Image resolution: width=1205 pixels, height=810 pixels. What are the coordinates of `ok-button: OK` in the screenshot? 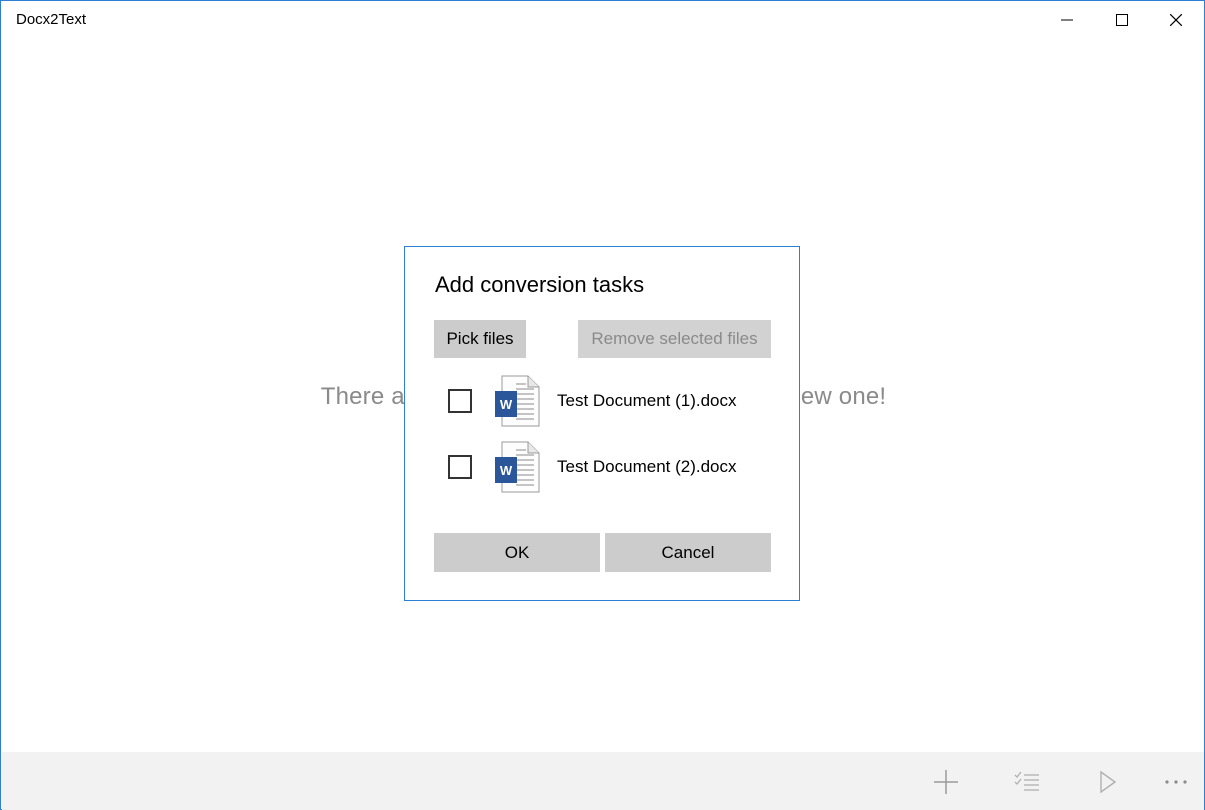 It's located at (517, 552).